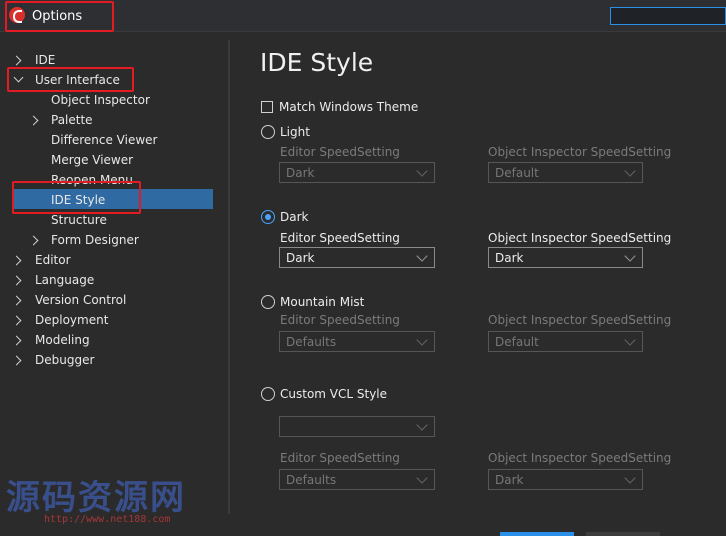  Describe the element at coordinates (62, 340) in the screenshot. I see `tree-item-modeling: Modeling` at that location.